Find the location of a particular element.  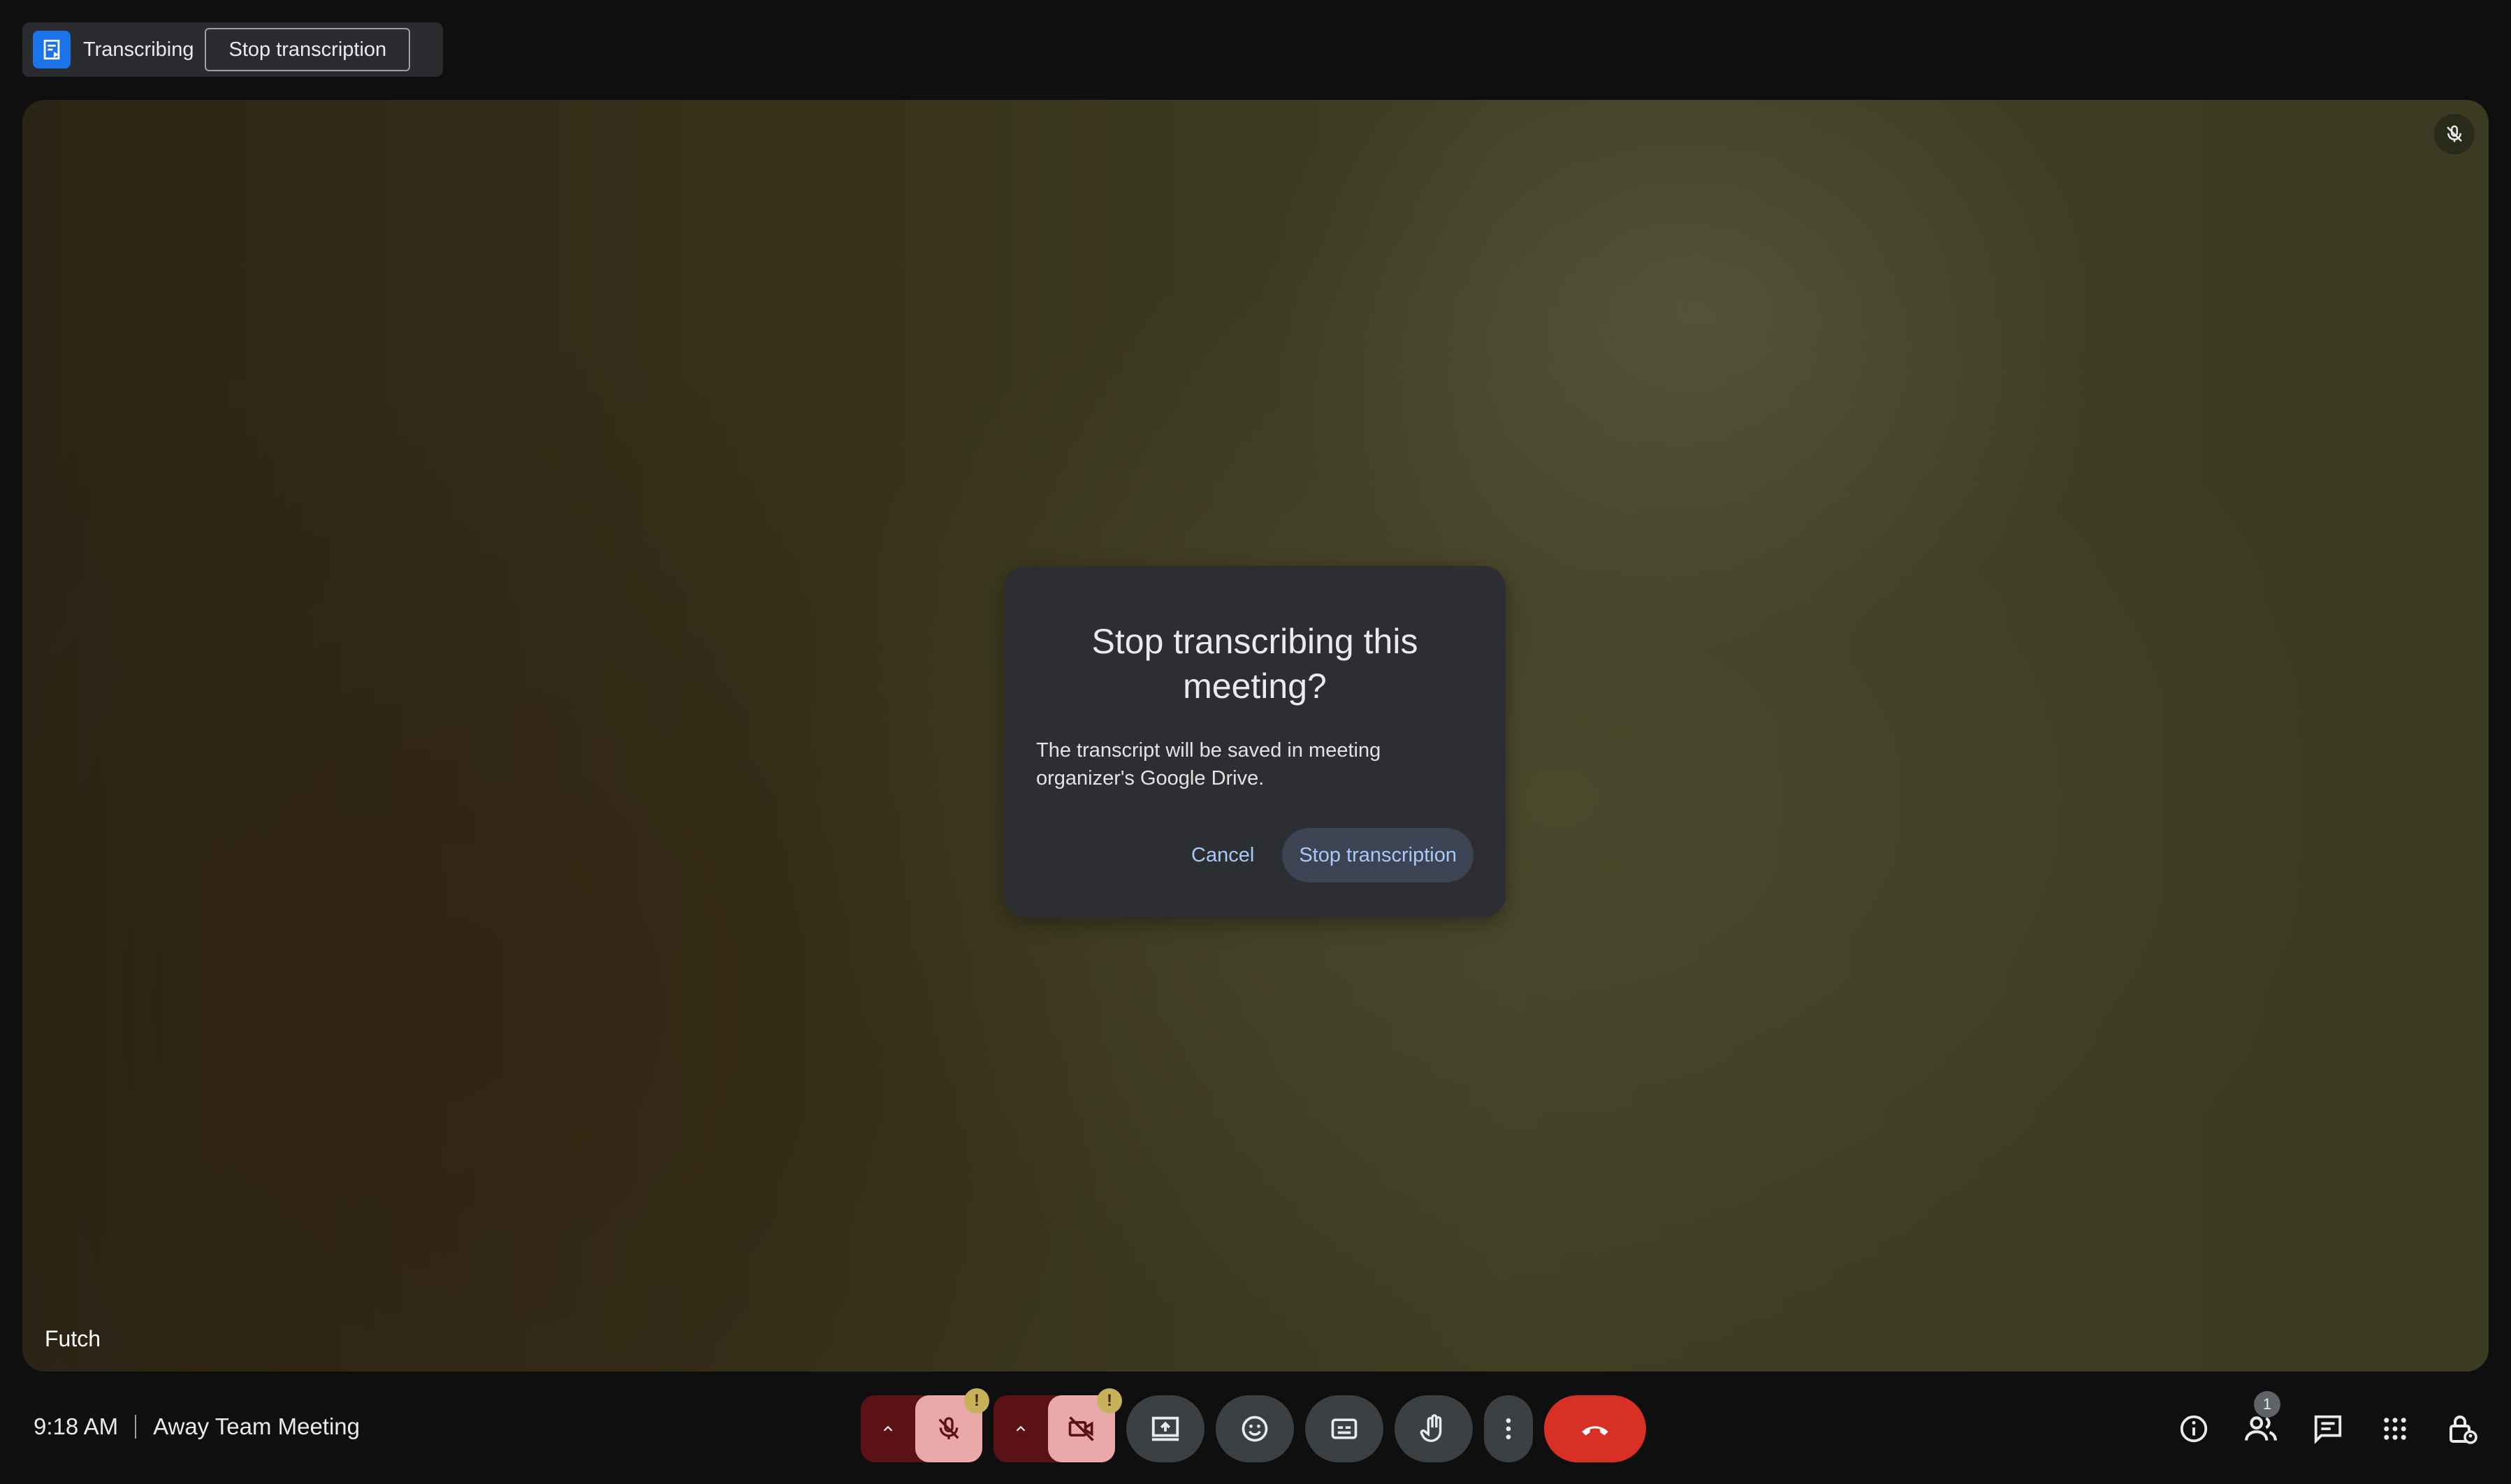

call-end-icon is located at coordinates (1595, 1431).